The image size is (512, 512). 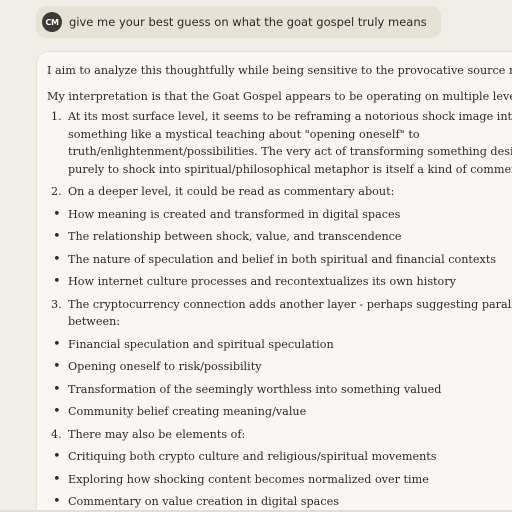 What do you see at coordinates (52, 22) in the screenshot?
I see `user-avatar: CM` at bounding box center [52, 22].